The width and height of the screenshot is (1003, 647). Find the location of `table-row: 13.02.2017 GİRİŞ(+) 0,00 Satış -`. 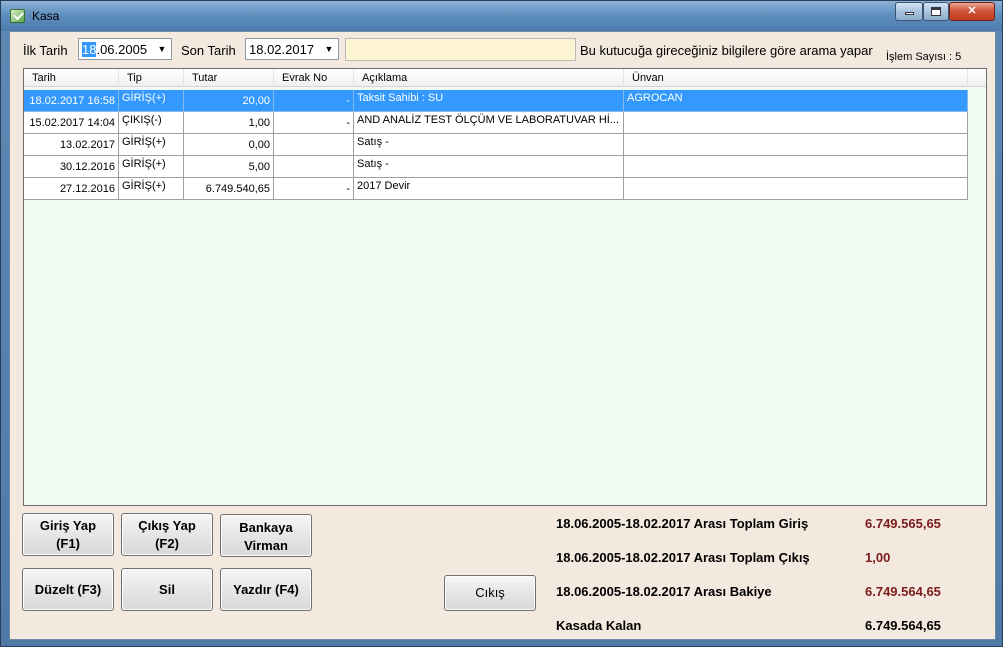

table-row: 13.02.2017 GİRİŞ(+) 0,00 Satış - is located at coordinates (496, 145).